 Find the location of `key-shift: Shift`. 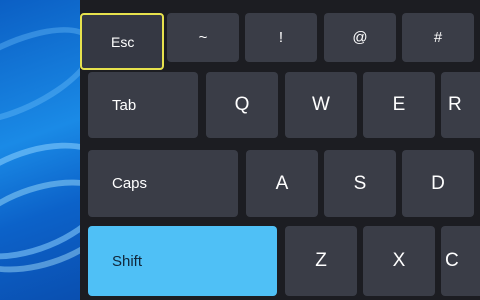

key-shift: Shift is located at coordinates (182, 261).